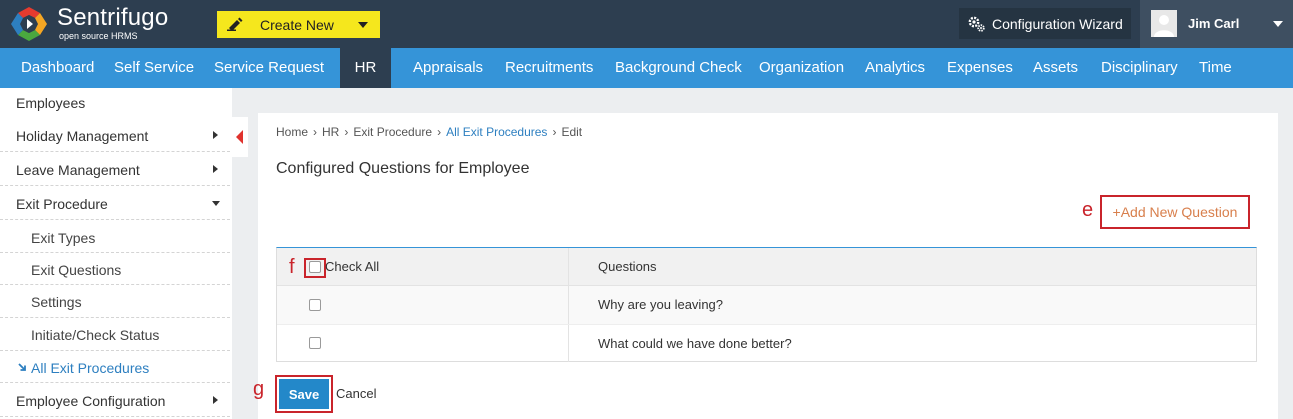  I want to click on question-text: What could we have done better?, so click(695, 343).